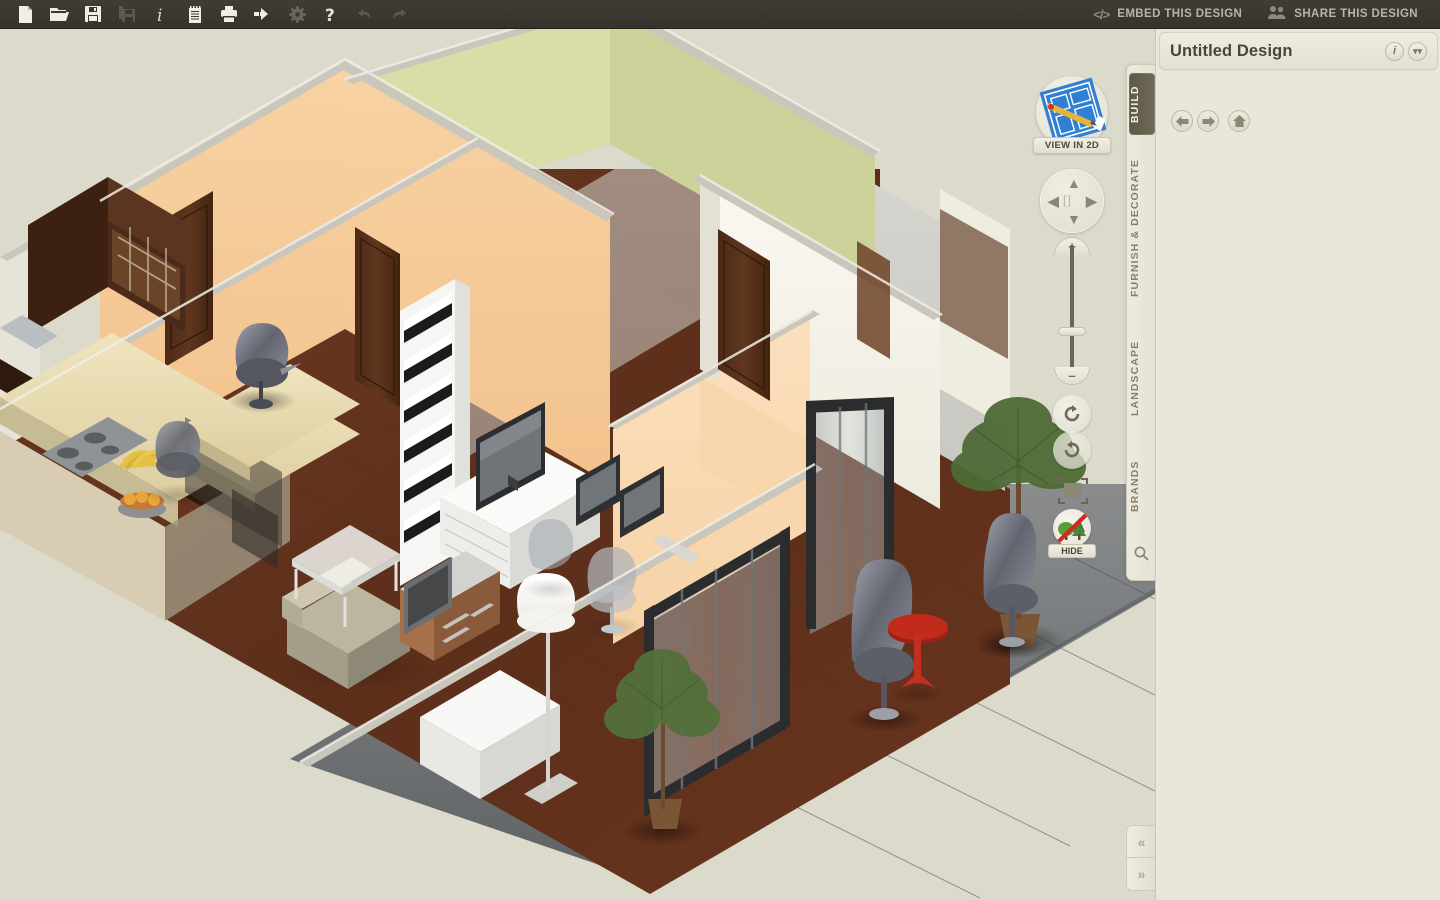 This screenshot has width=1440, height=900. I want to click on panel-history-buttons, so click(1210, 121).